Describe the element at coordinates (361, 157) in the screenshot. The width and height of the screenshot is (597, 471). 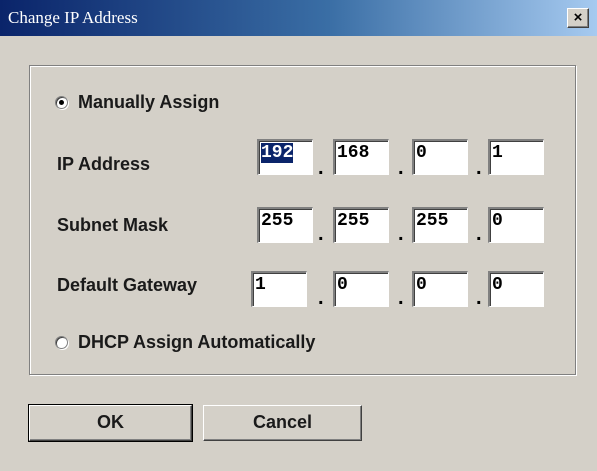
I see `ip-octet-2: 168` at that location.